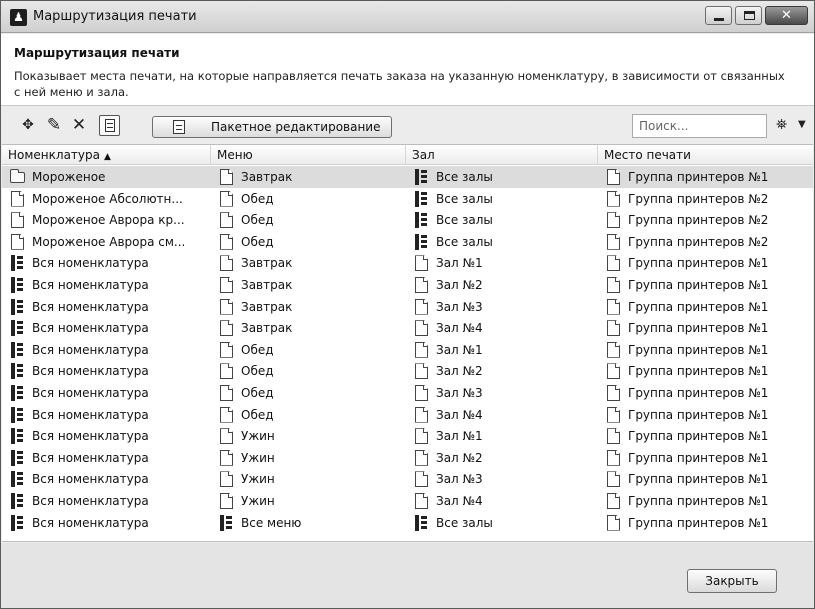 This screenshot has width=815, height=609. Describe the element at coordinates (748, 15) in the screenshot. I see `maximize-button` at that location.